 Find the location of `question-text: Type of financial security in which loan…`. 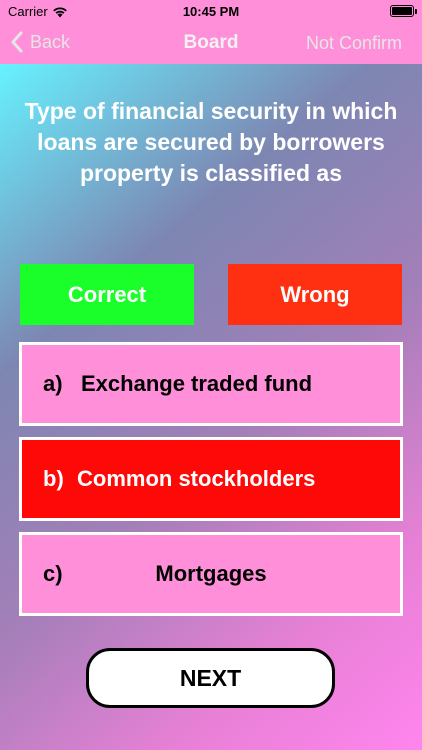

question-text: Type of financial security in which loan… is located at coordinates (211, 142).